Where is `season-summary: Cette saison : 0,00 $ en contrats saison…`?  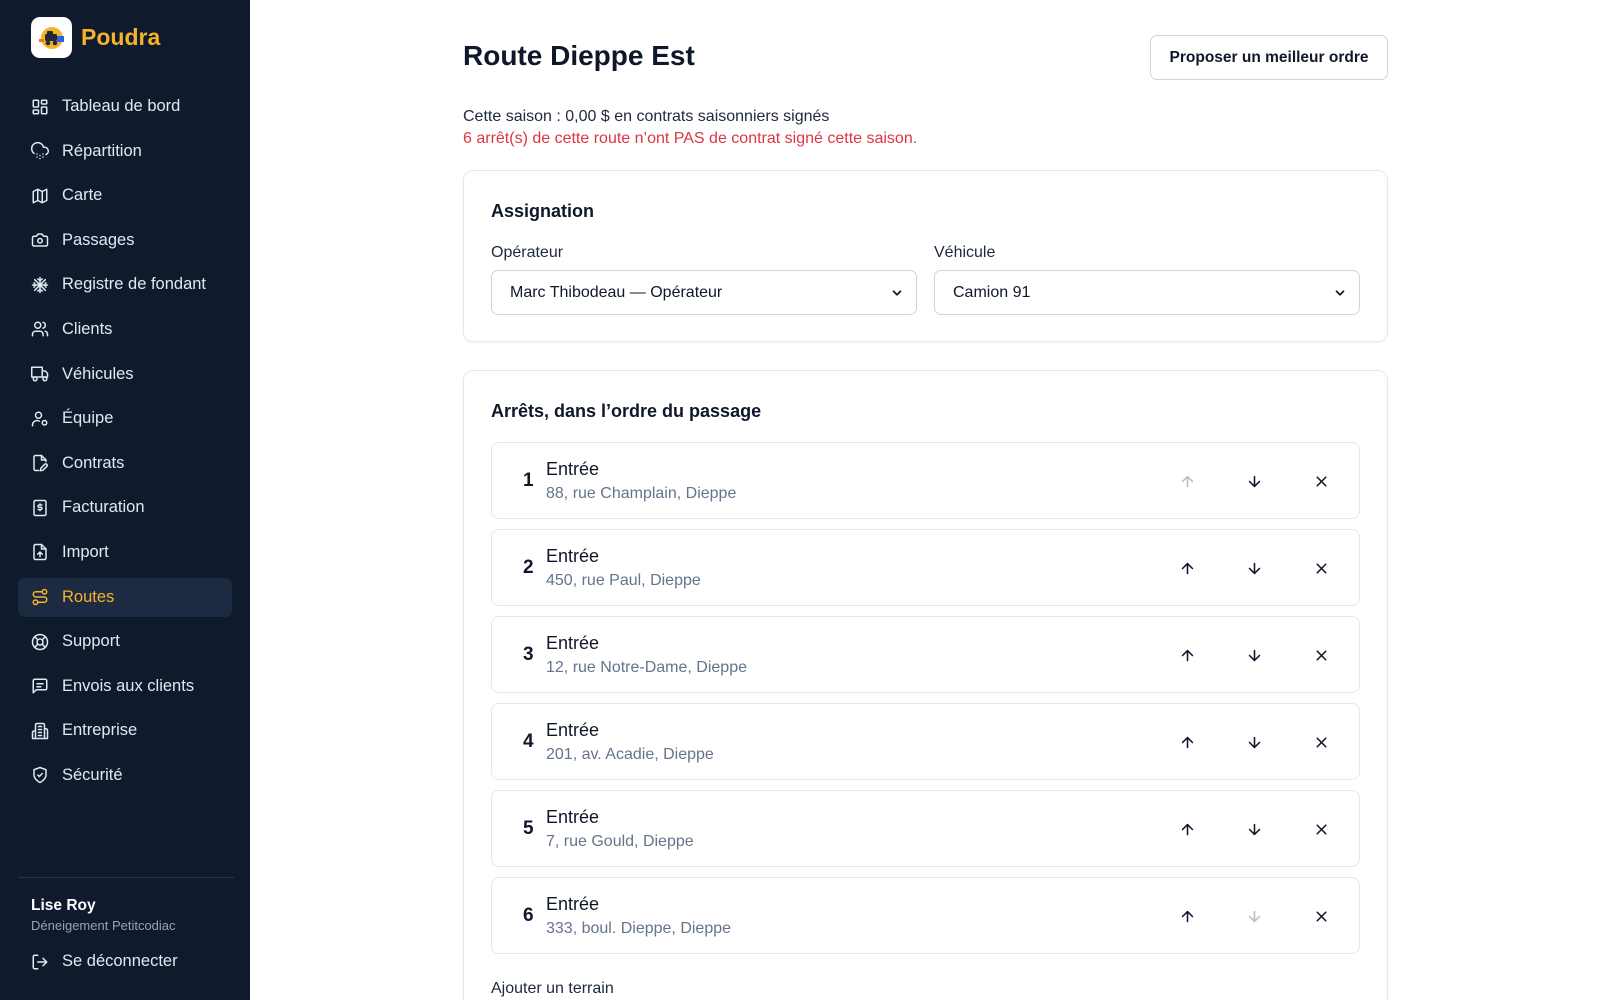
season-summary: Cette saison : 0,00 $ en contrats saison… is located at coordinates (646, 116).